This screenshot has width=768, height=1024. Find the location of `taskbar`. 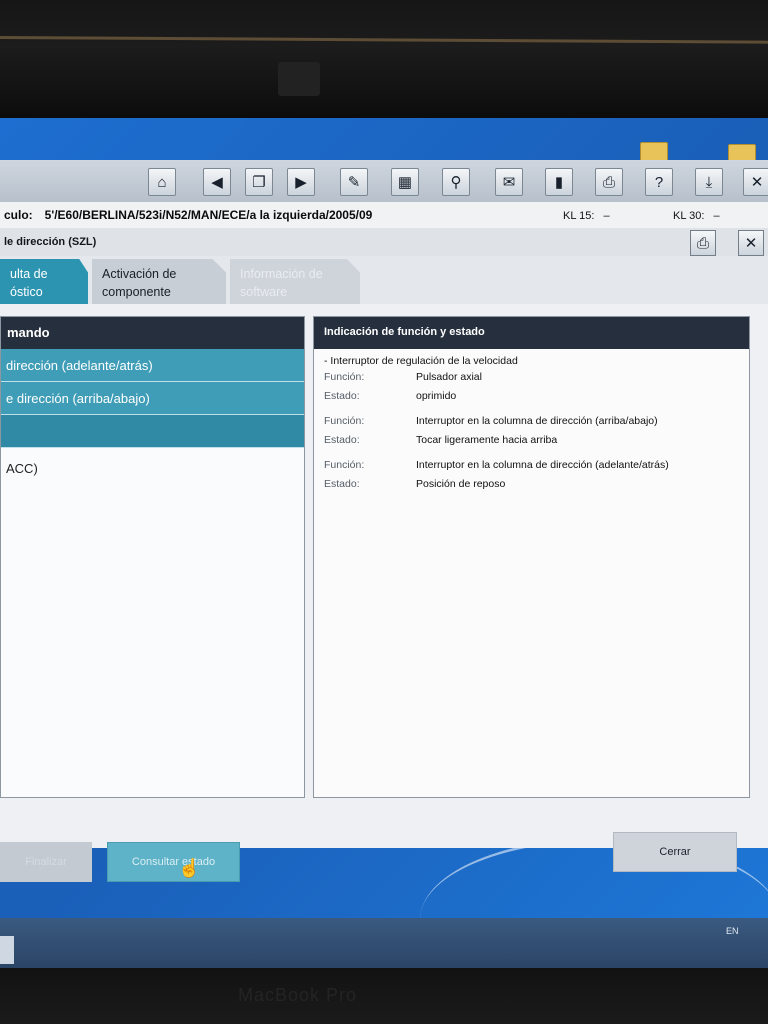

taskbar is located at coordinates (384, 943).